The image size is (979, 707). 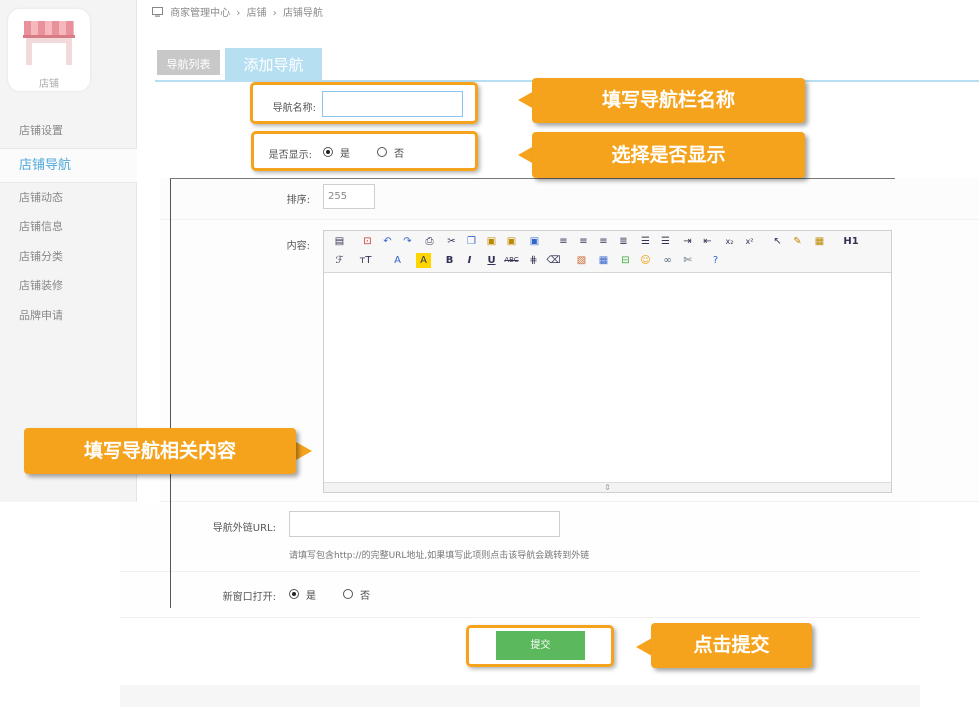 I want to click on unordered-list-icon: ☰, so click(x=665, y=241).